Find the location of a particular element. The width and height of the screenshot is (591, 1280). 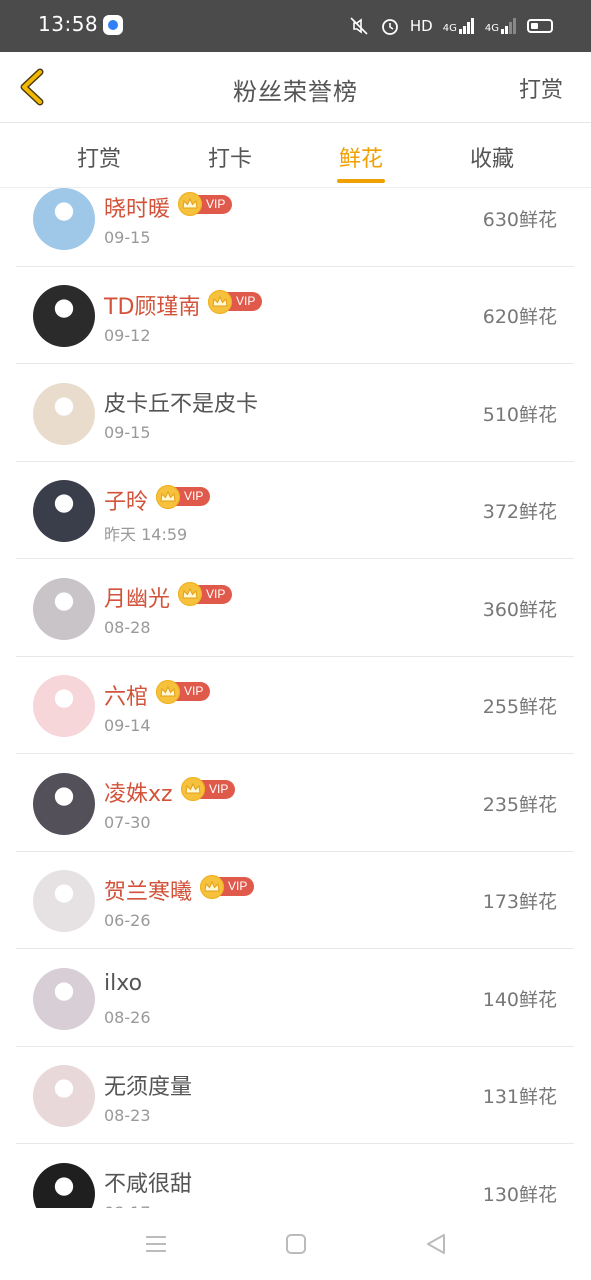

fan-name: 不咸很甜 is located at coordinates (148, 1182).